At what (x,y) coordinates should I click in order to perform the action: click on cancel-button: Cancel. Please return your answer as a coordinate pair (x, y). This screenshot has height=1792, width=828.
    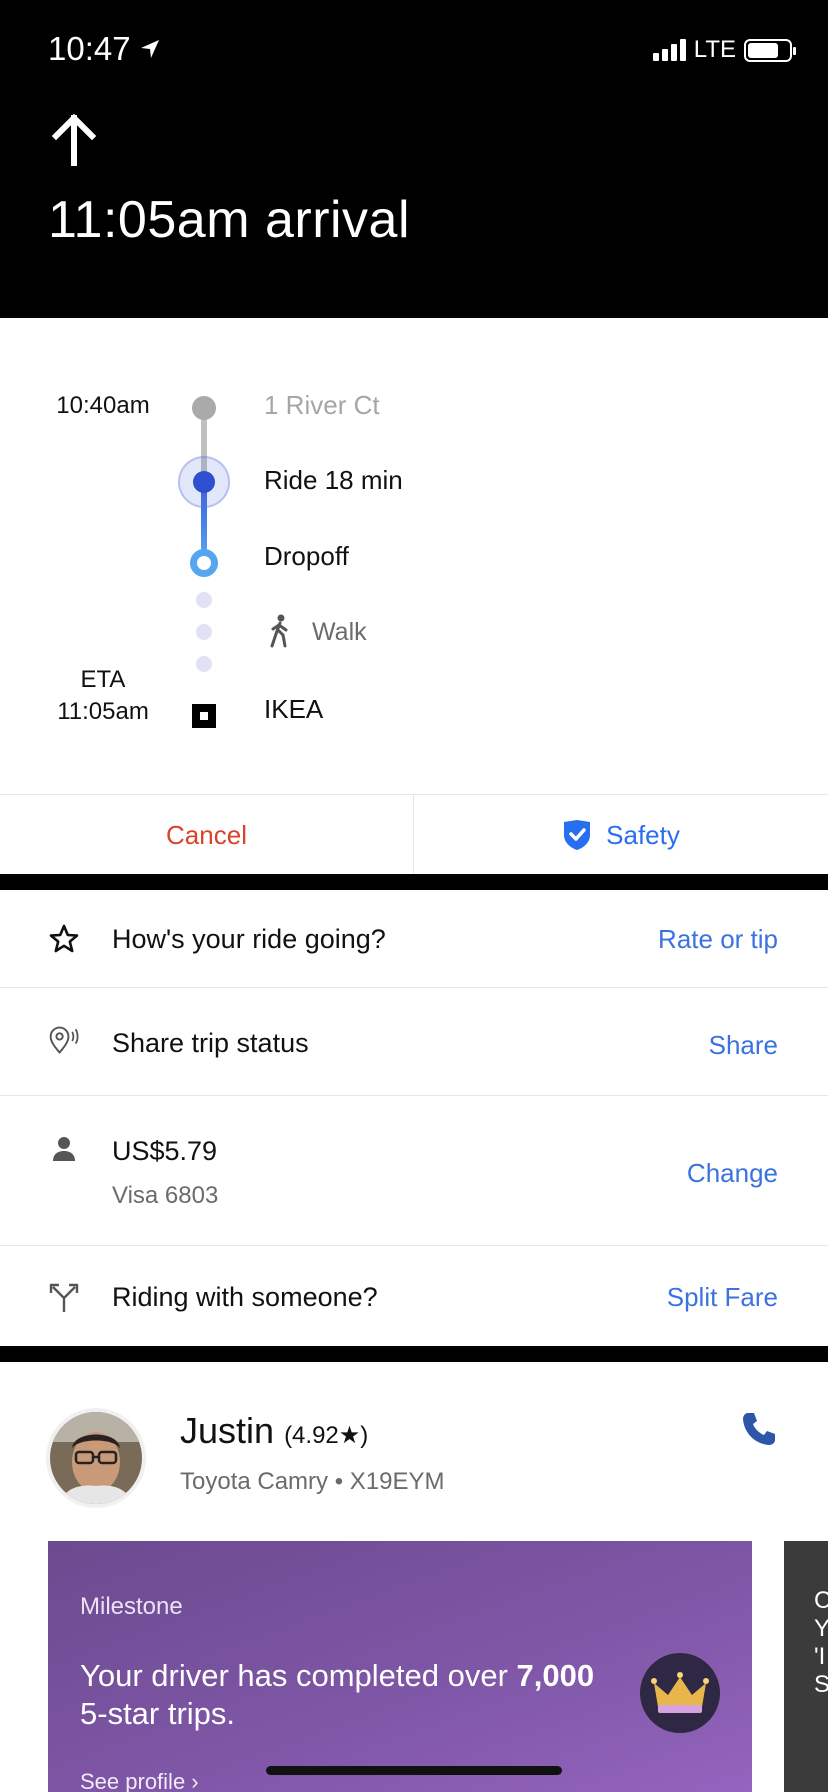
    Looking at the image, I should click on (207, 835).